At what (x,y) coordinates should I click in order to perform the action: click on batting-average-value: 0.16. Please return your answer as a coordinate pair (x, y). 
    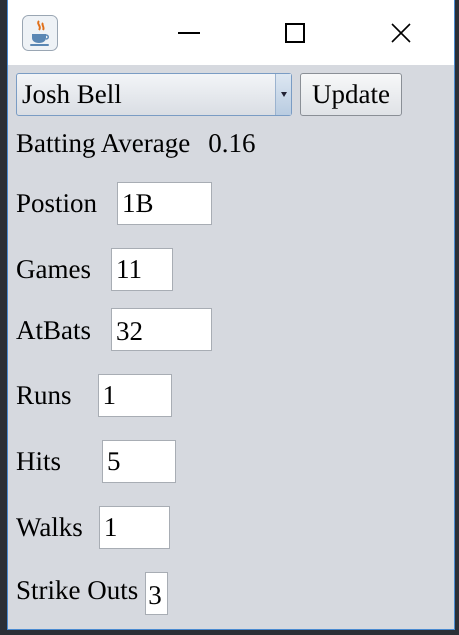
    Looking at the image, I should click on (232, 143).